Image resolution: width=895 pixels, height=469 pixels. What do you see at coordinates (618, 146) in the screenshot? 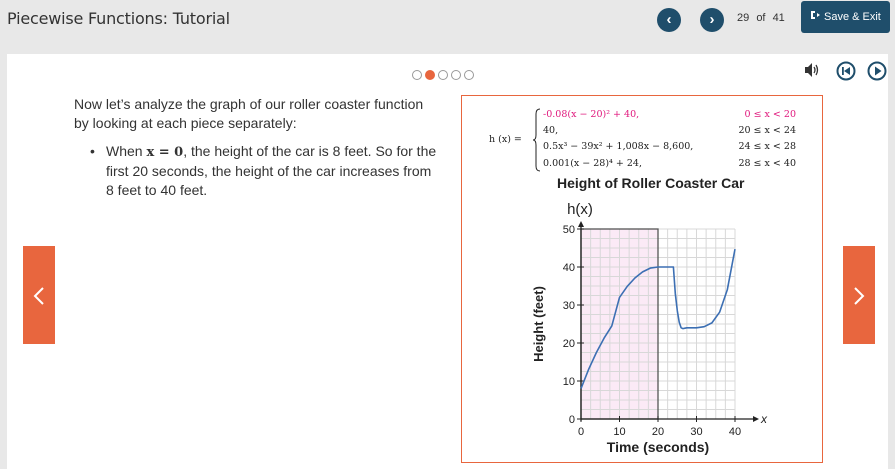
I see `function-piece-expr: 0.5x³ − 39x² + 1,008x − 8,600,` at bounding box center [618, 146].